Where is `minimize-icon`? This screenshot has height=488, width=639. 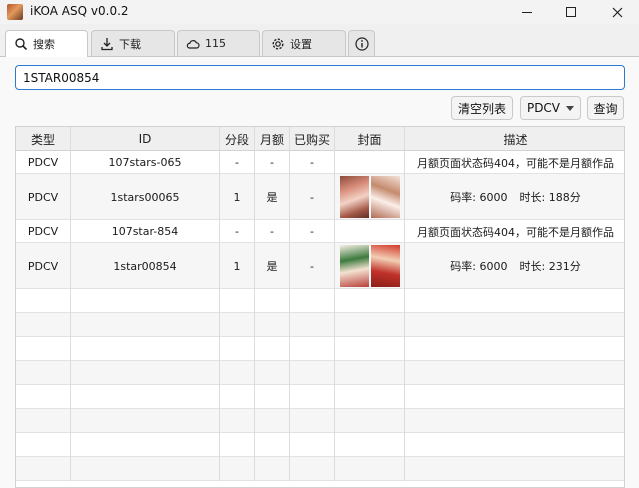
minimize-icon is located at coordinates (527, 12).